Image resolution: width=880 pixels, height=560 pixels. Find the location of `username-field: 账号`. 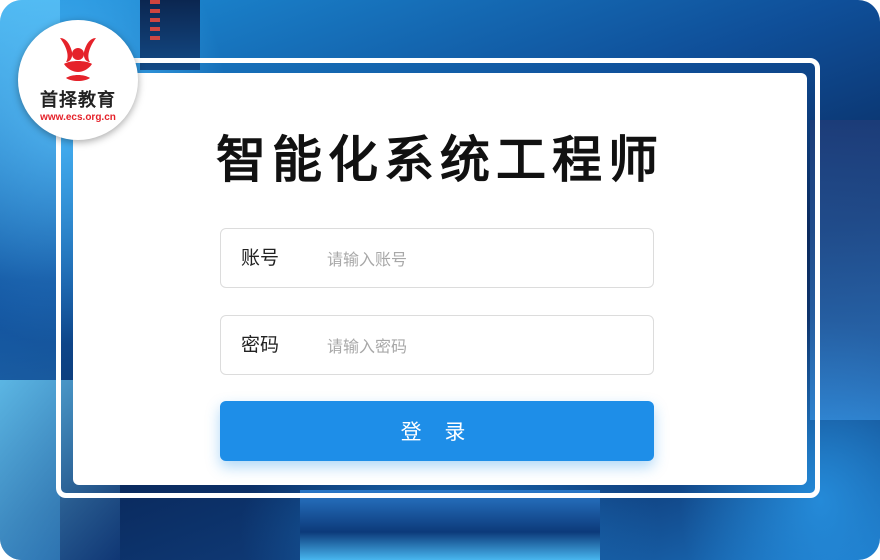

username-field: 账号 is located at coordinates (437, 258).